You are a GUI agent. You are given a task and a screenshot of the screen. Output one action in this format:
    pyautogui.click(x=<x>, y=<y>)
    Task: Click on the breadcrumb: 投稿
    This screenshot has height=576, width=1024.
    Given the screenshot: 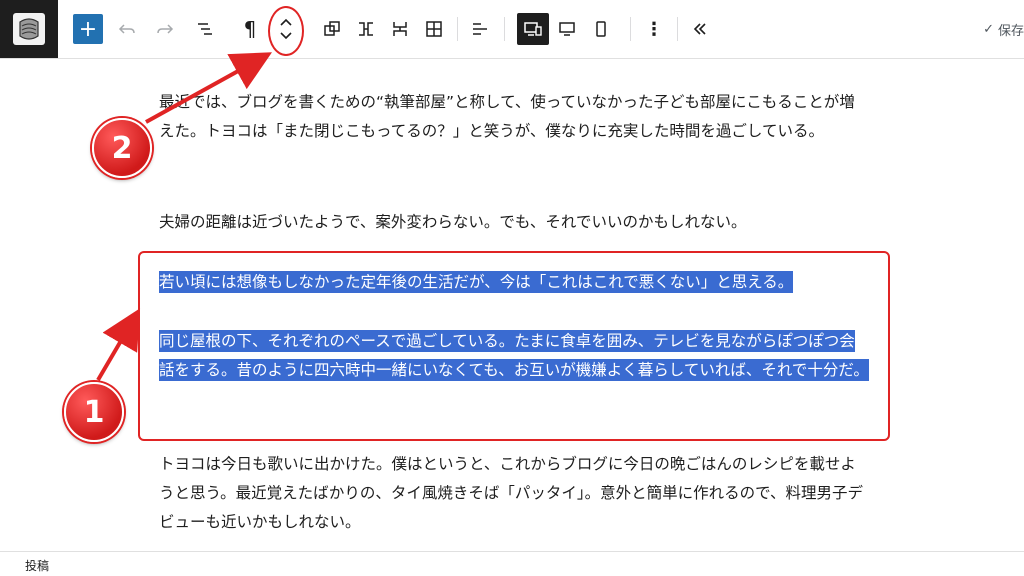 What is the action you would take?
    pyautogui.click(x=37, y=565)
    